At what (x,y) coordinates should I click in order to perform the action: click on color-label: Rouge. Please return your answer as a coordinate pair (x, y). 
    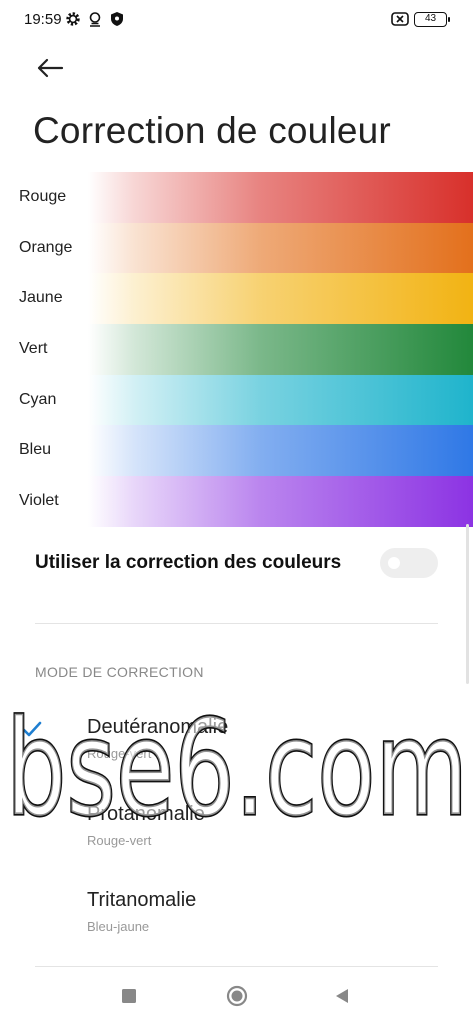
    Looking at the image, I should click on (43, 196).